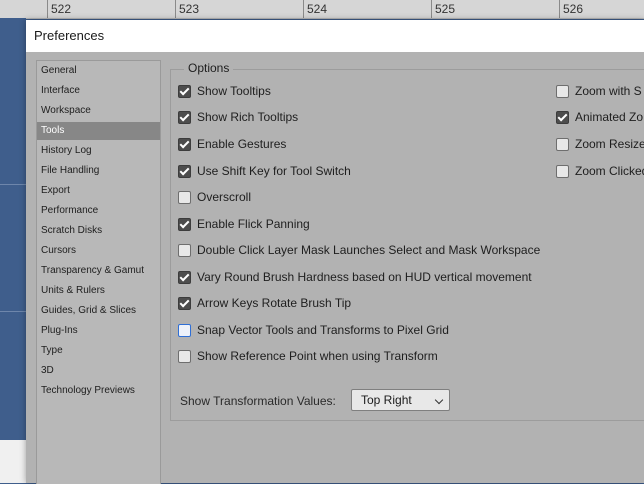  Describe the element at coordinates (98, 171) in the screenshot. I see `sidebar-item-file-handling: File Handling` at that location.